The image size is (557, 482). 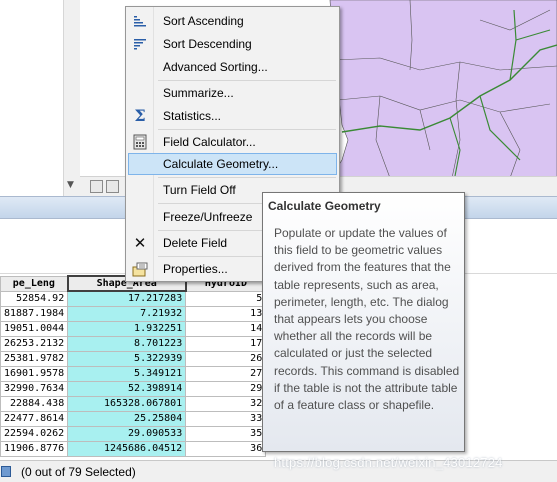 What do you see at coordinates (226, 388) in the screenshot?
I see `cell-hydroid: 29` at bounding box center [226, 388].